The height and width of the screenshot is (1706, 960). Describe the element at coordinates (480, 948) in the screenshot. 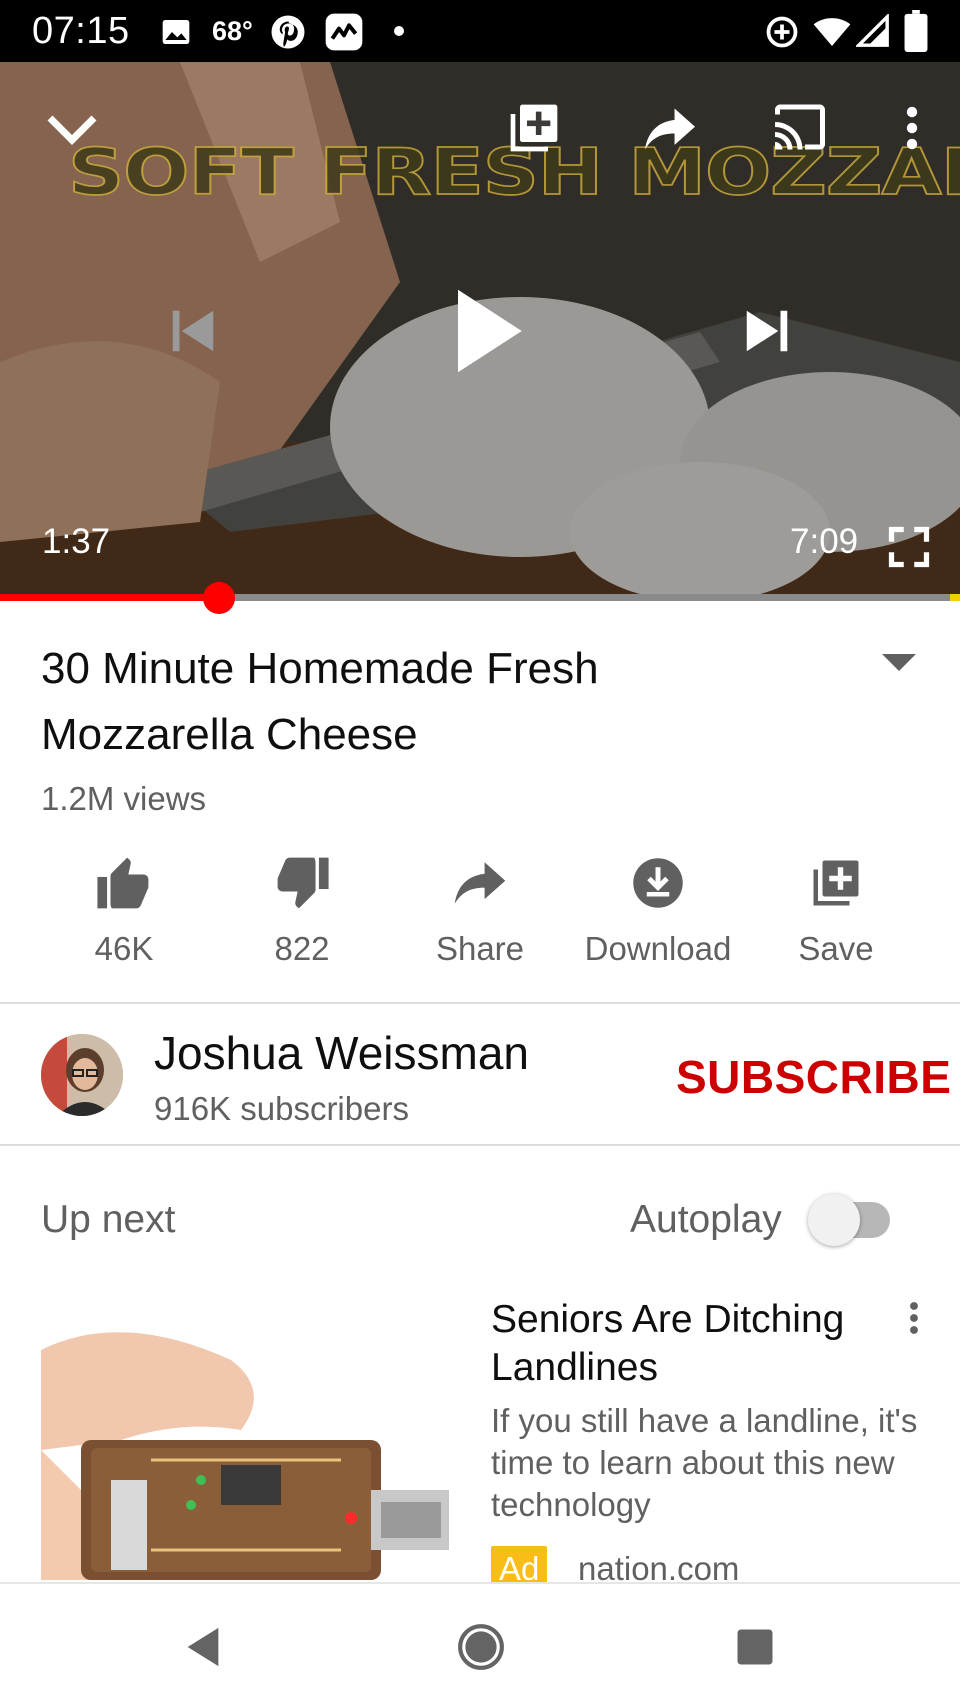

I see `share-label: Share` at that location.